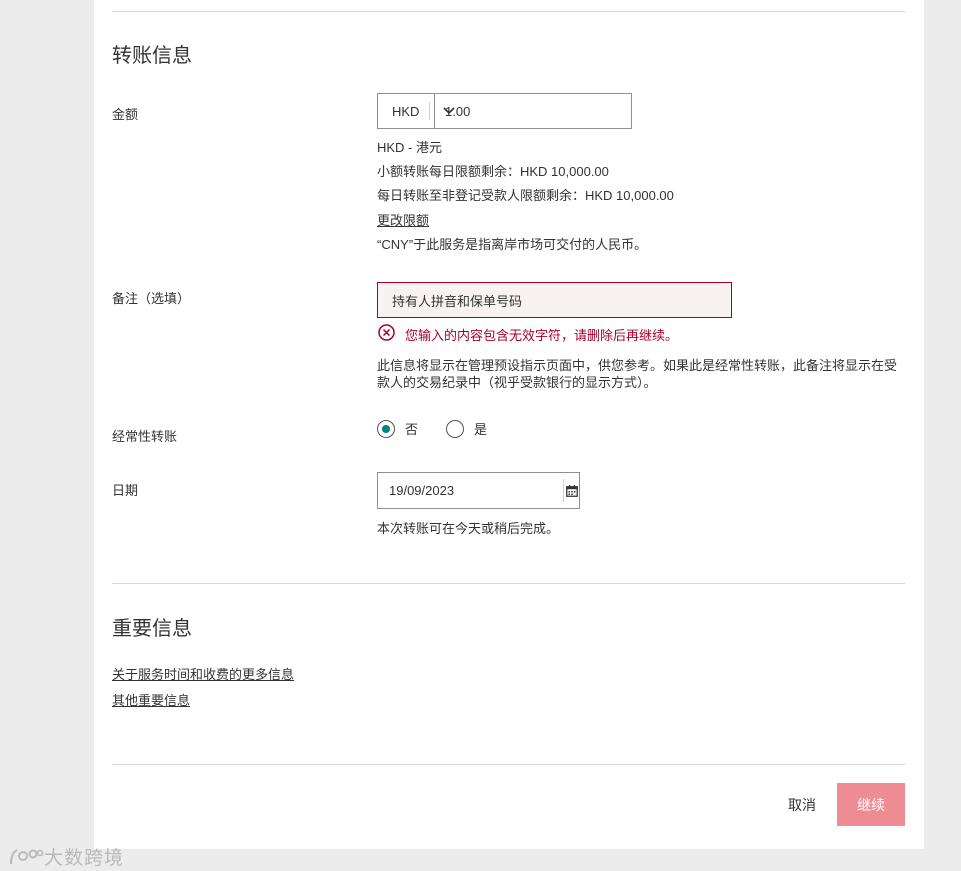 This screenshot has height=871, width=961. Describe the element at coordinates (508, 11) in the screenshot. I see `top-divider` at that location.